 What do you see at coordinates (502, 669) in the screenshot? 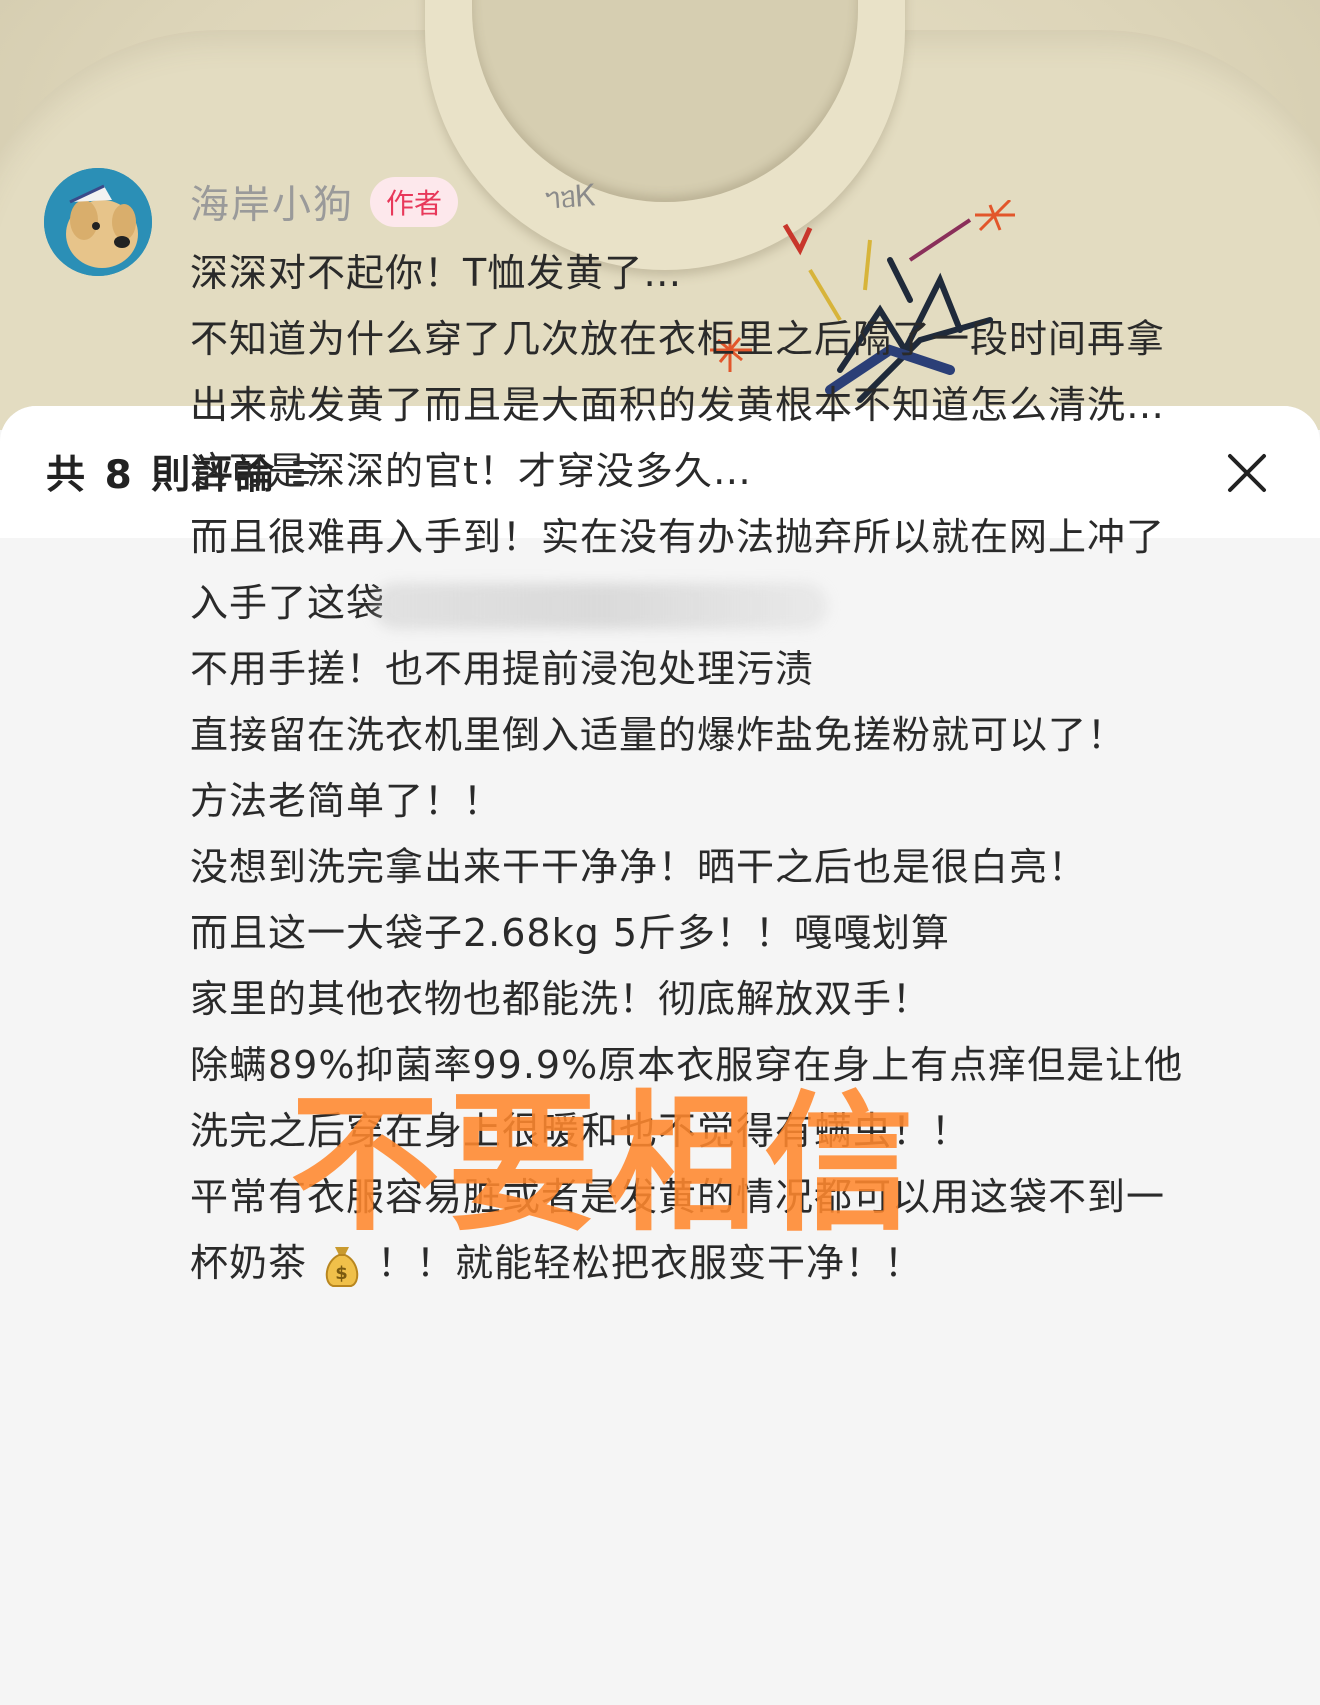
I see `comment-line: 不用手搓！也不用提前浸泡处理污渍` at bounding box center [502, 669].